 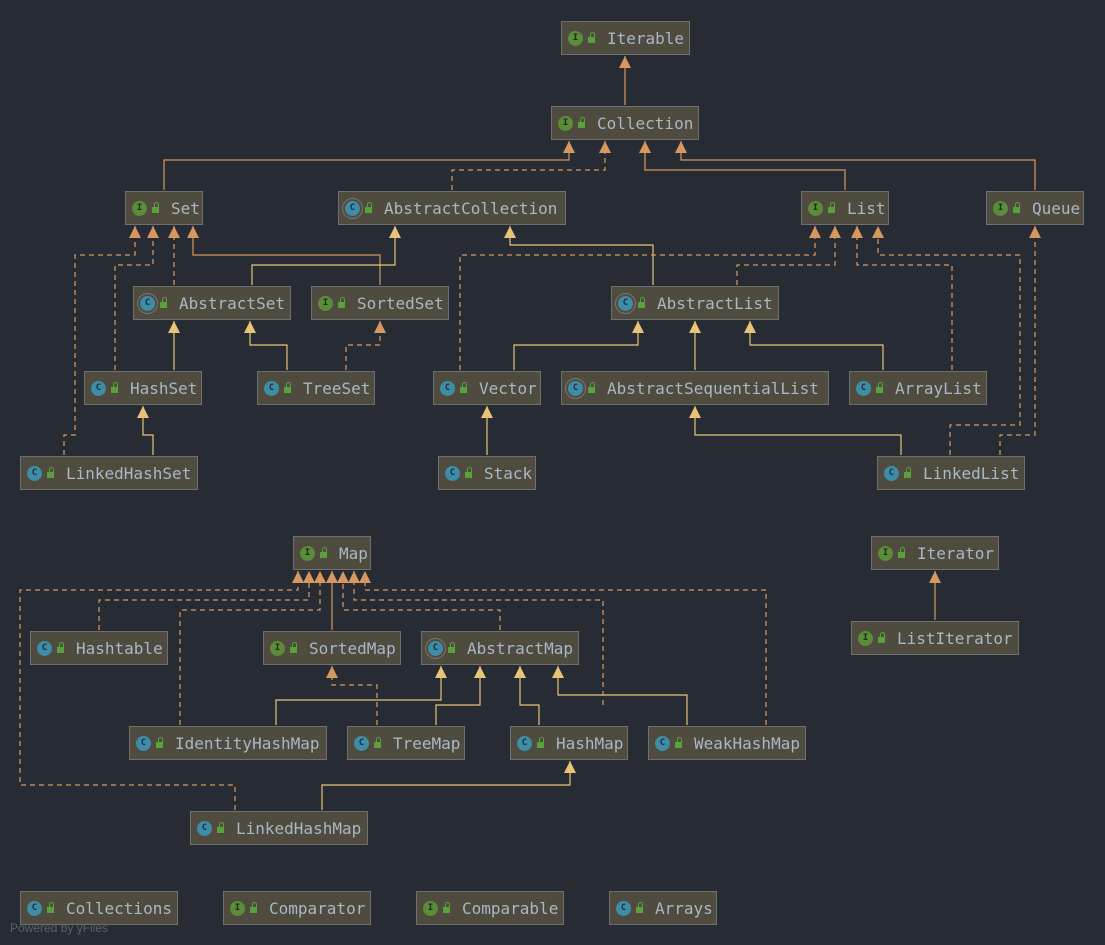 What do you see at coordinates (380, 303) in the screenshot?
I see `class-node-sorted-set: I SortedSet` at bounding box center [380, 303].